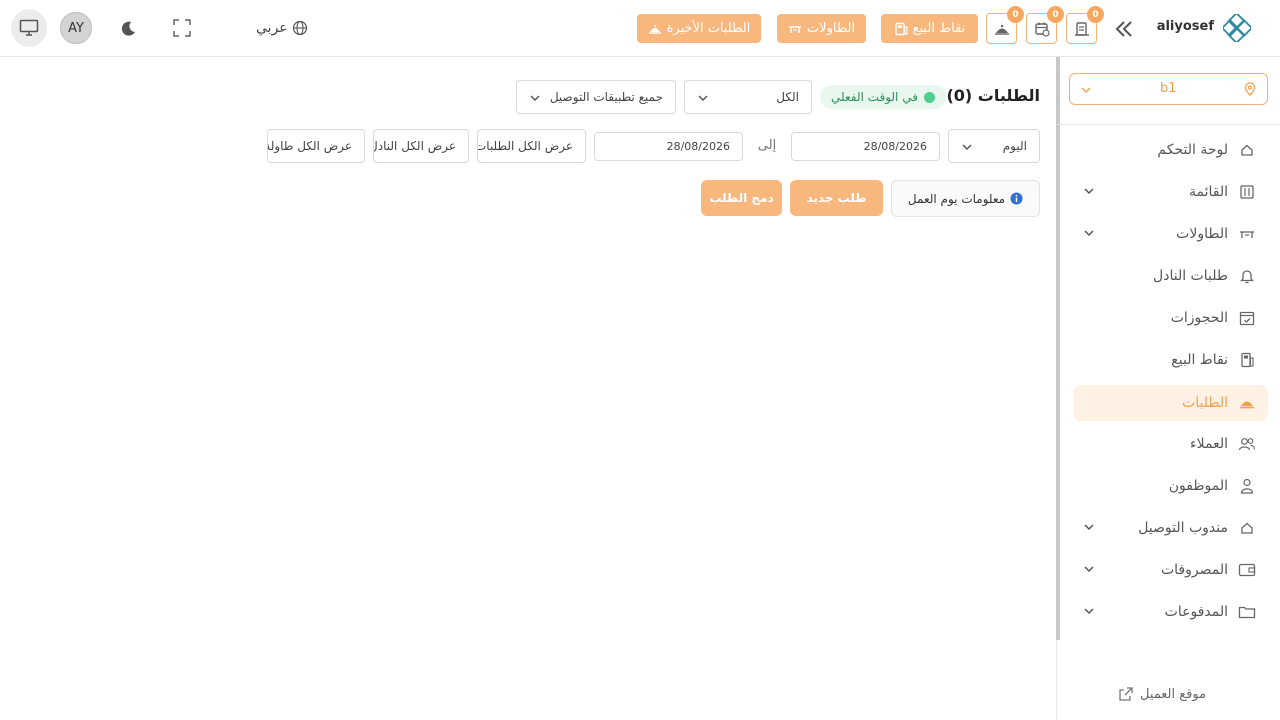 The width and height of the screenshot is (1280, 720). I want to click on orders-filter-value: عرض الكل الطلبات, so click(525, 146).